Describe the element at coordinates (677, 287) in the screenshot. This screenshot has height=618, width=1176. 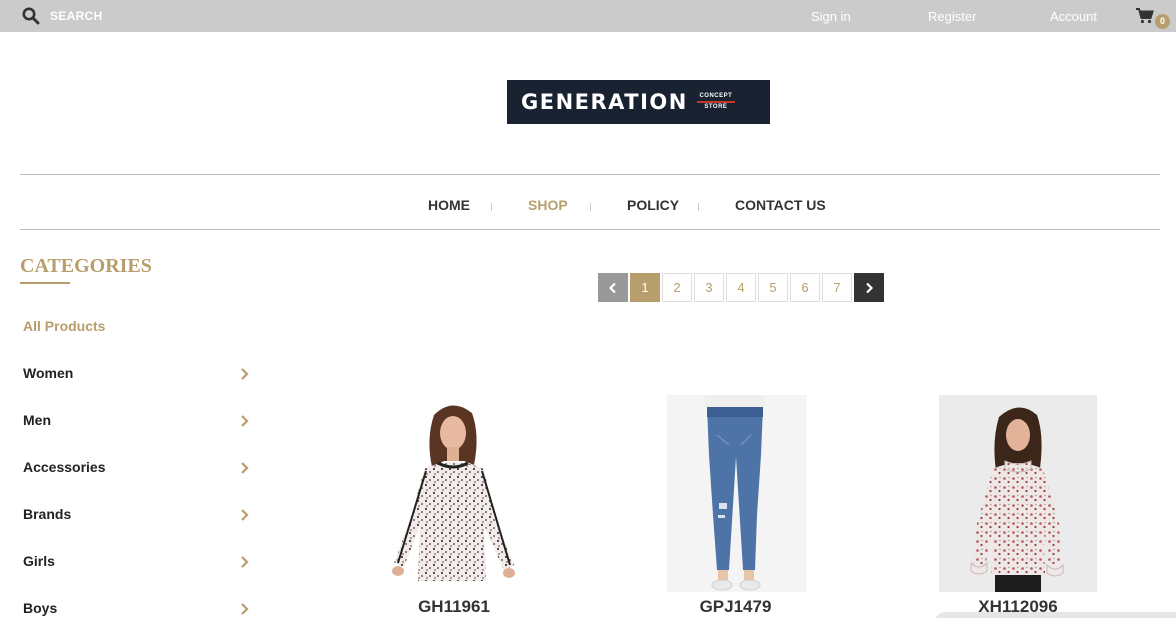
I see `page-button: 2` at that location.